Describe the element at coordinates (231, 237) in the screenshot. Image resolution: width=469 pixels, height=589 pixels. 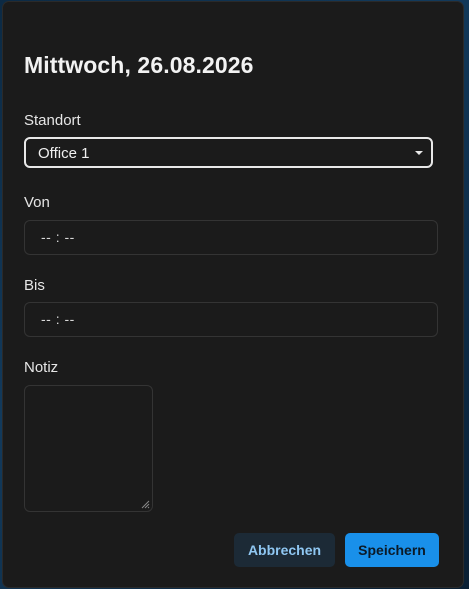
I see `from-time-input: --` at that location.